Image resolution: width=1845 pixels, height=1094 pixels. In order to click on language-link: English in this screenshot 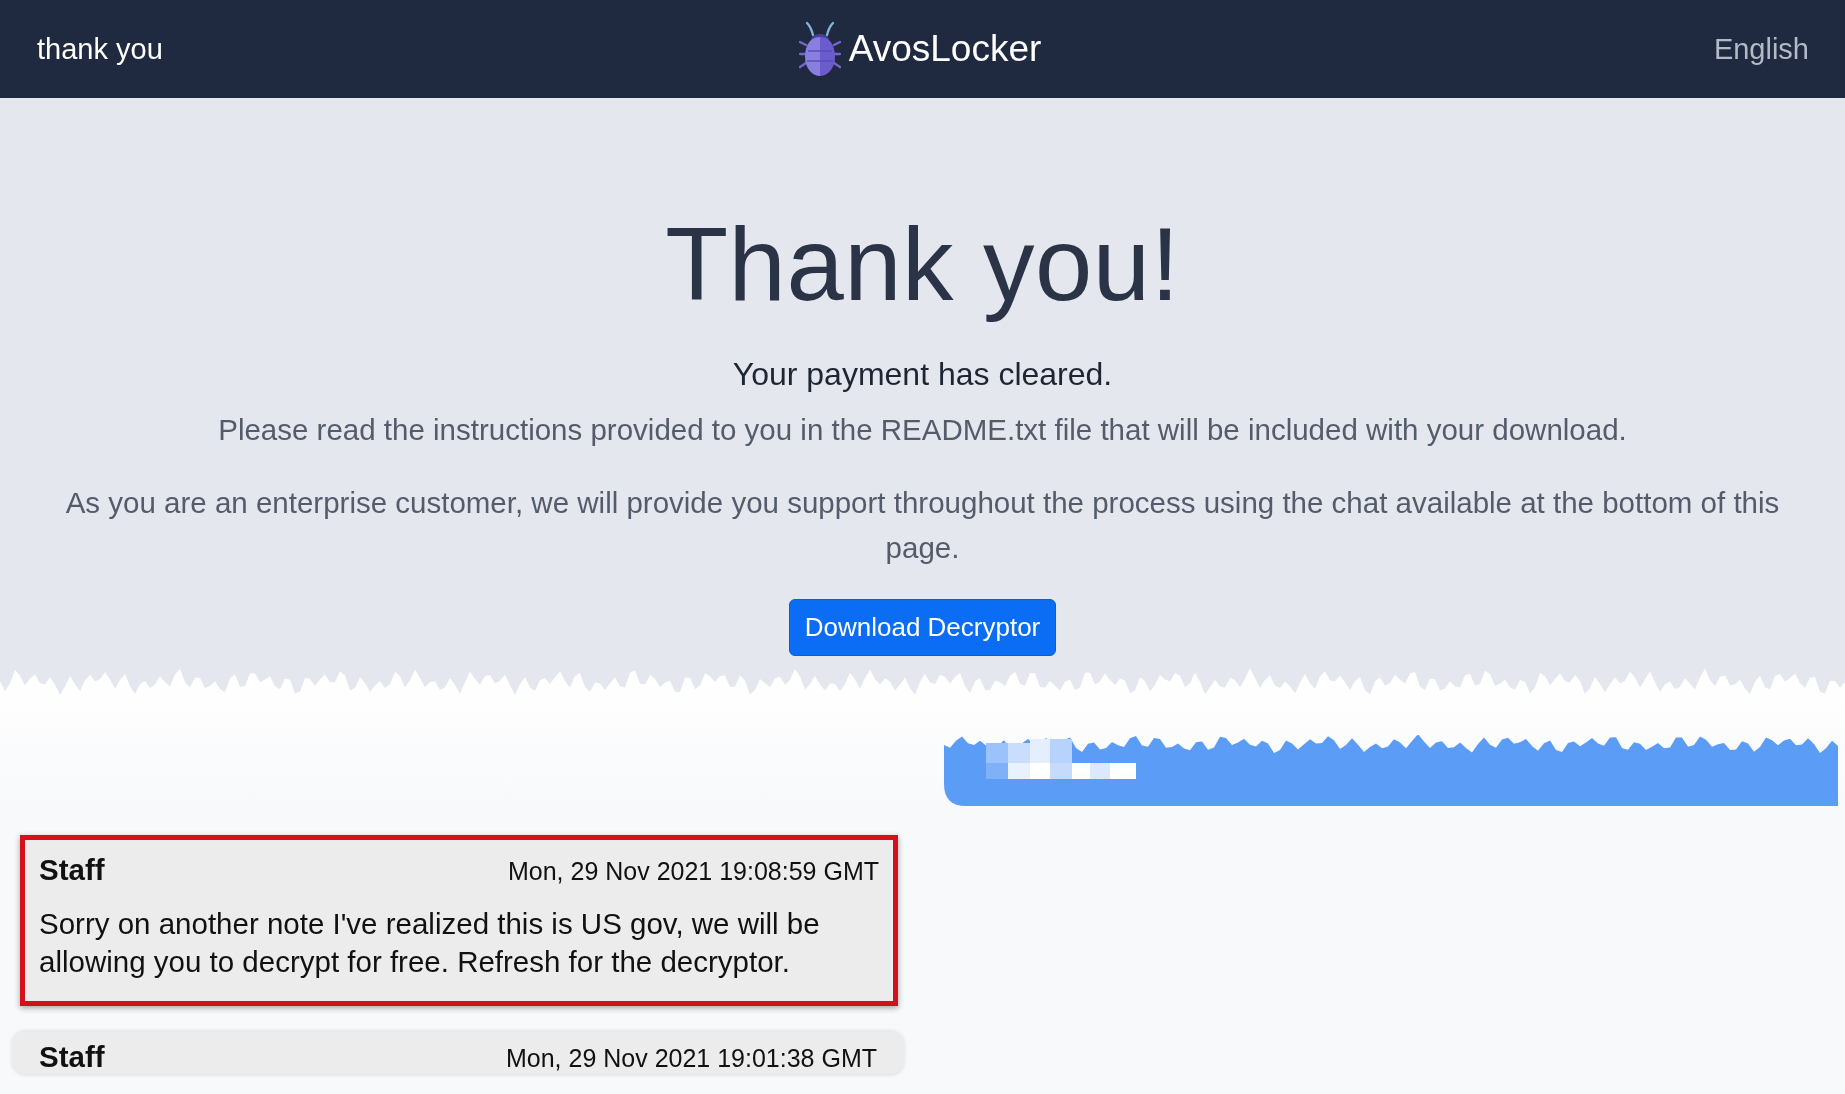, I will do `click(1761, 49)`.